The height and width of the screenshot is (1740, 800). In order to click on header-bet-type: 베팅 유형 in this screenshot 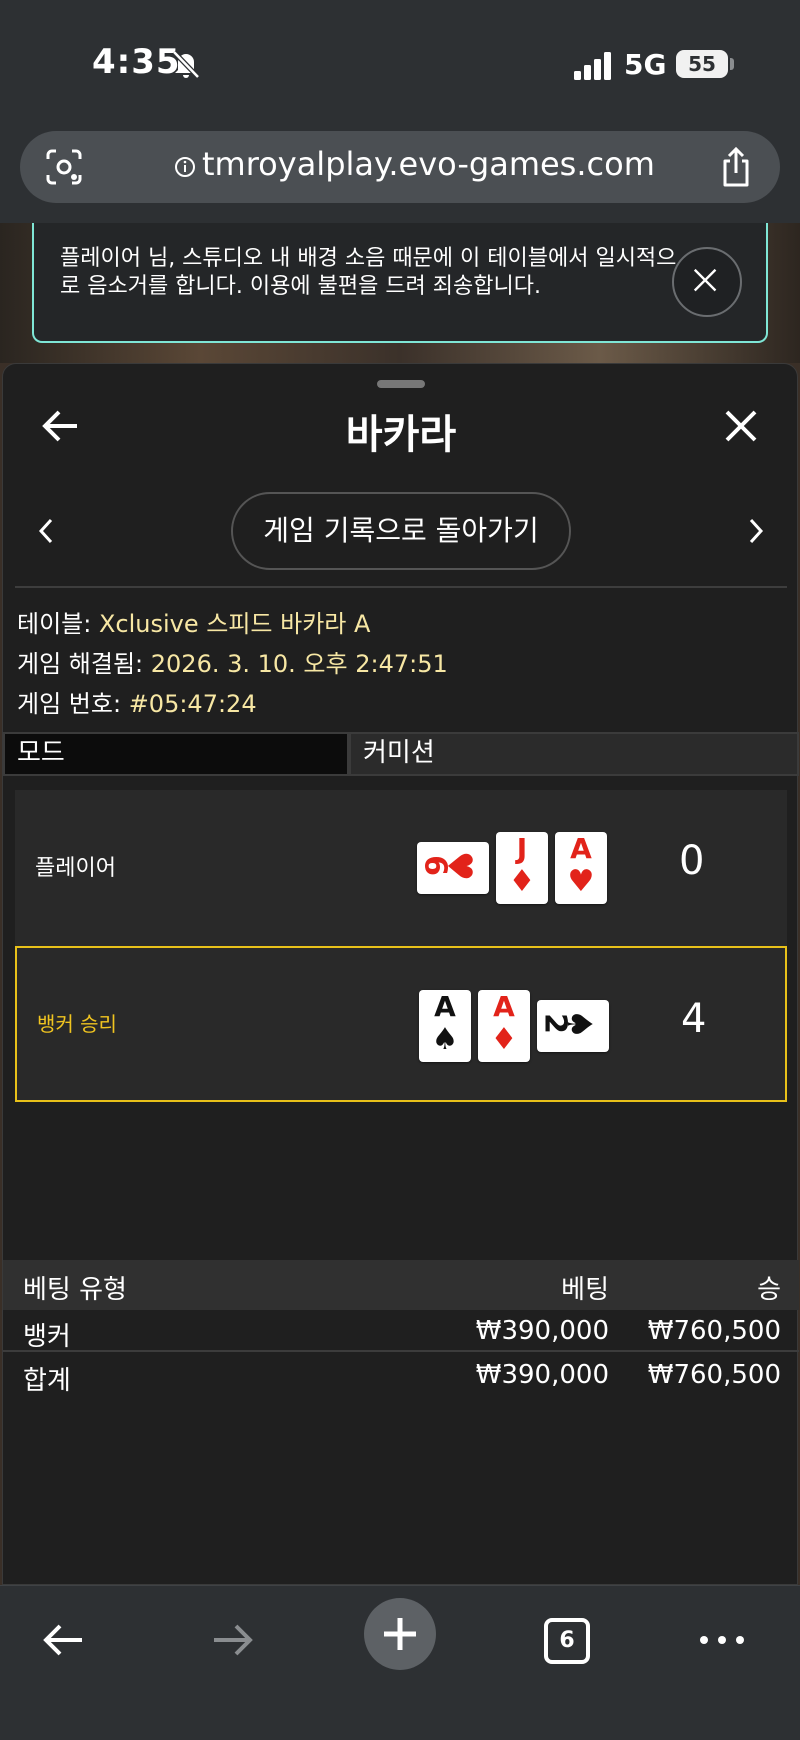, I will do `click(75, 1290)`.